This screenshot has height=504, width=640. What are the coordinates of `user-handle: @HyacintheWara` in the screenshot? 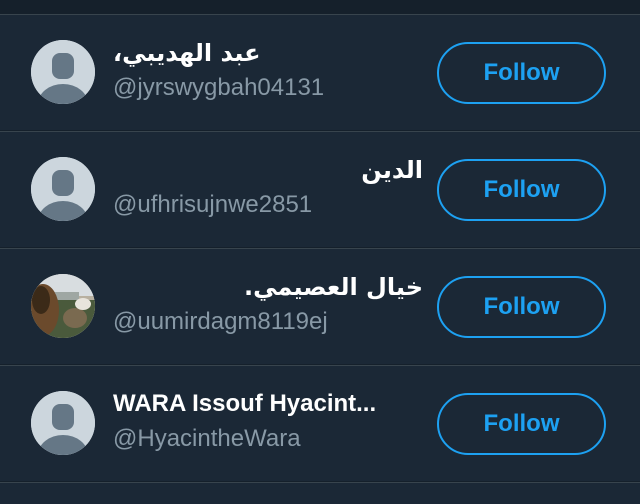 It's located at (207, 439).